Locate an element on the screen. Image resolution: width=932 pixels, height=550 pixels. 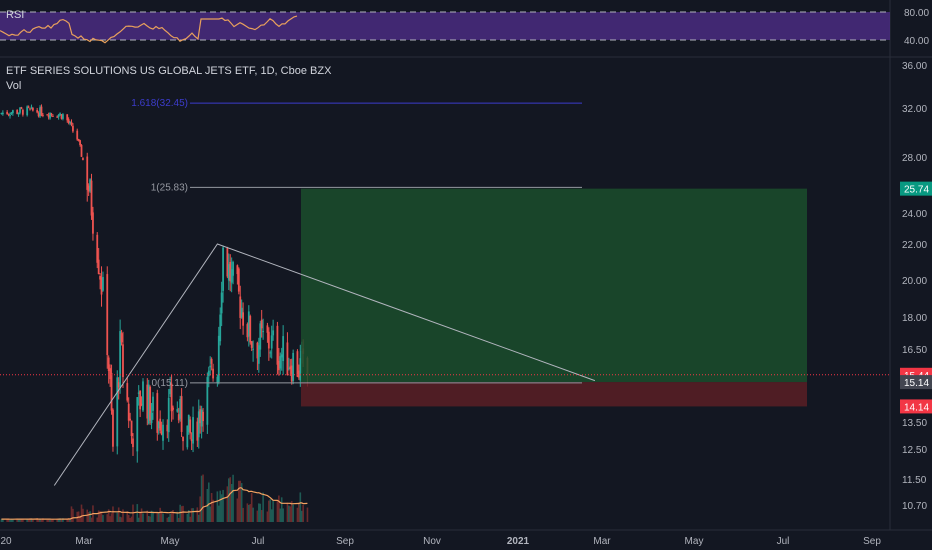
price-axis-tick: 28.00 is located at coordinates (914, 158).